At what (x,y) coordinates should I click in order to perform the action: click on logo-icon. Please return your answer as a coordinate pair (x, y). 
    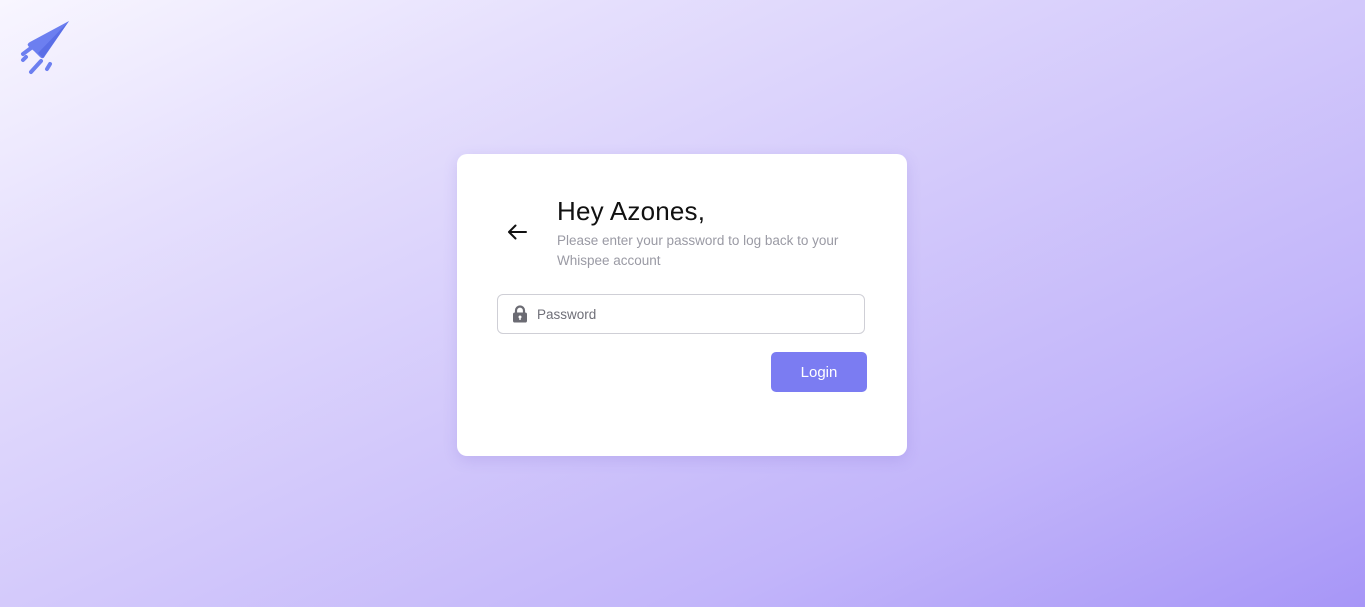
    Looking at the image, I should click on (46, 48).